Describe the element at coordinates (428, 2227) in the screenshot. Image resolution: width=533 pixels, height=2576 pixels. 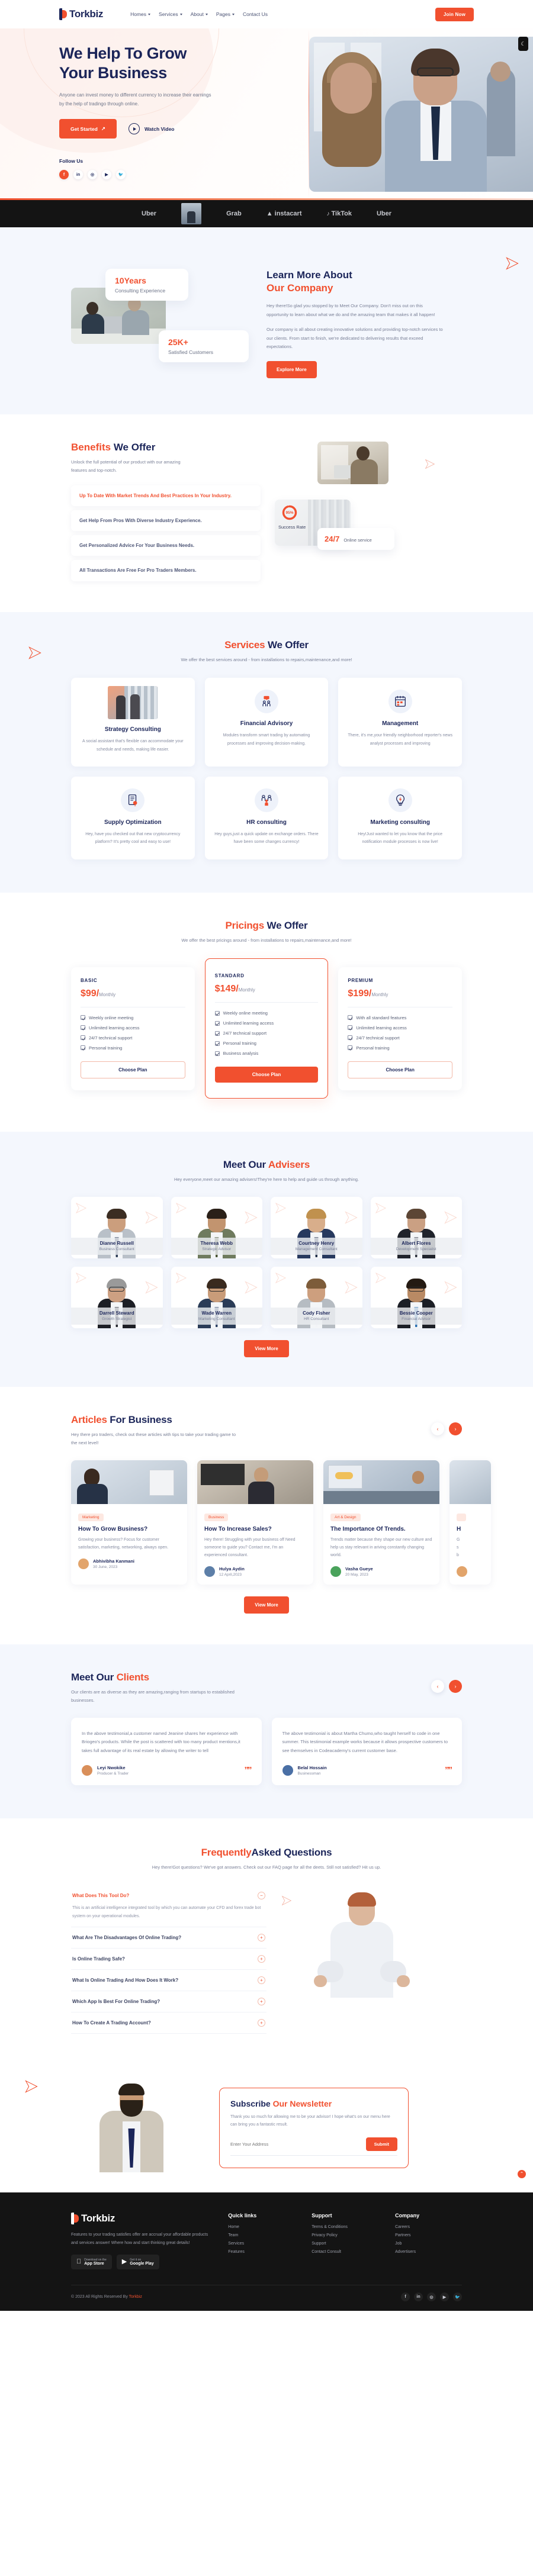
I see `footer-link: Careers` at that location.